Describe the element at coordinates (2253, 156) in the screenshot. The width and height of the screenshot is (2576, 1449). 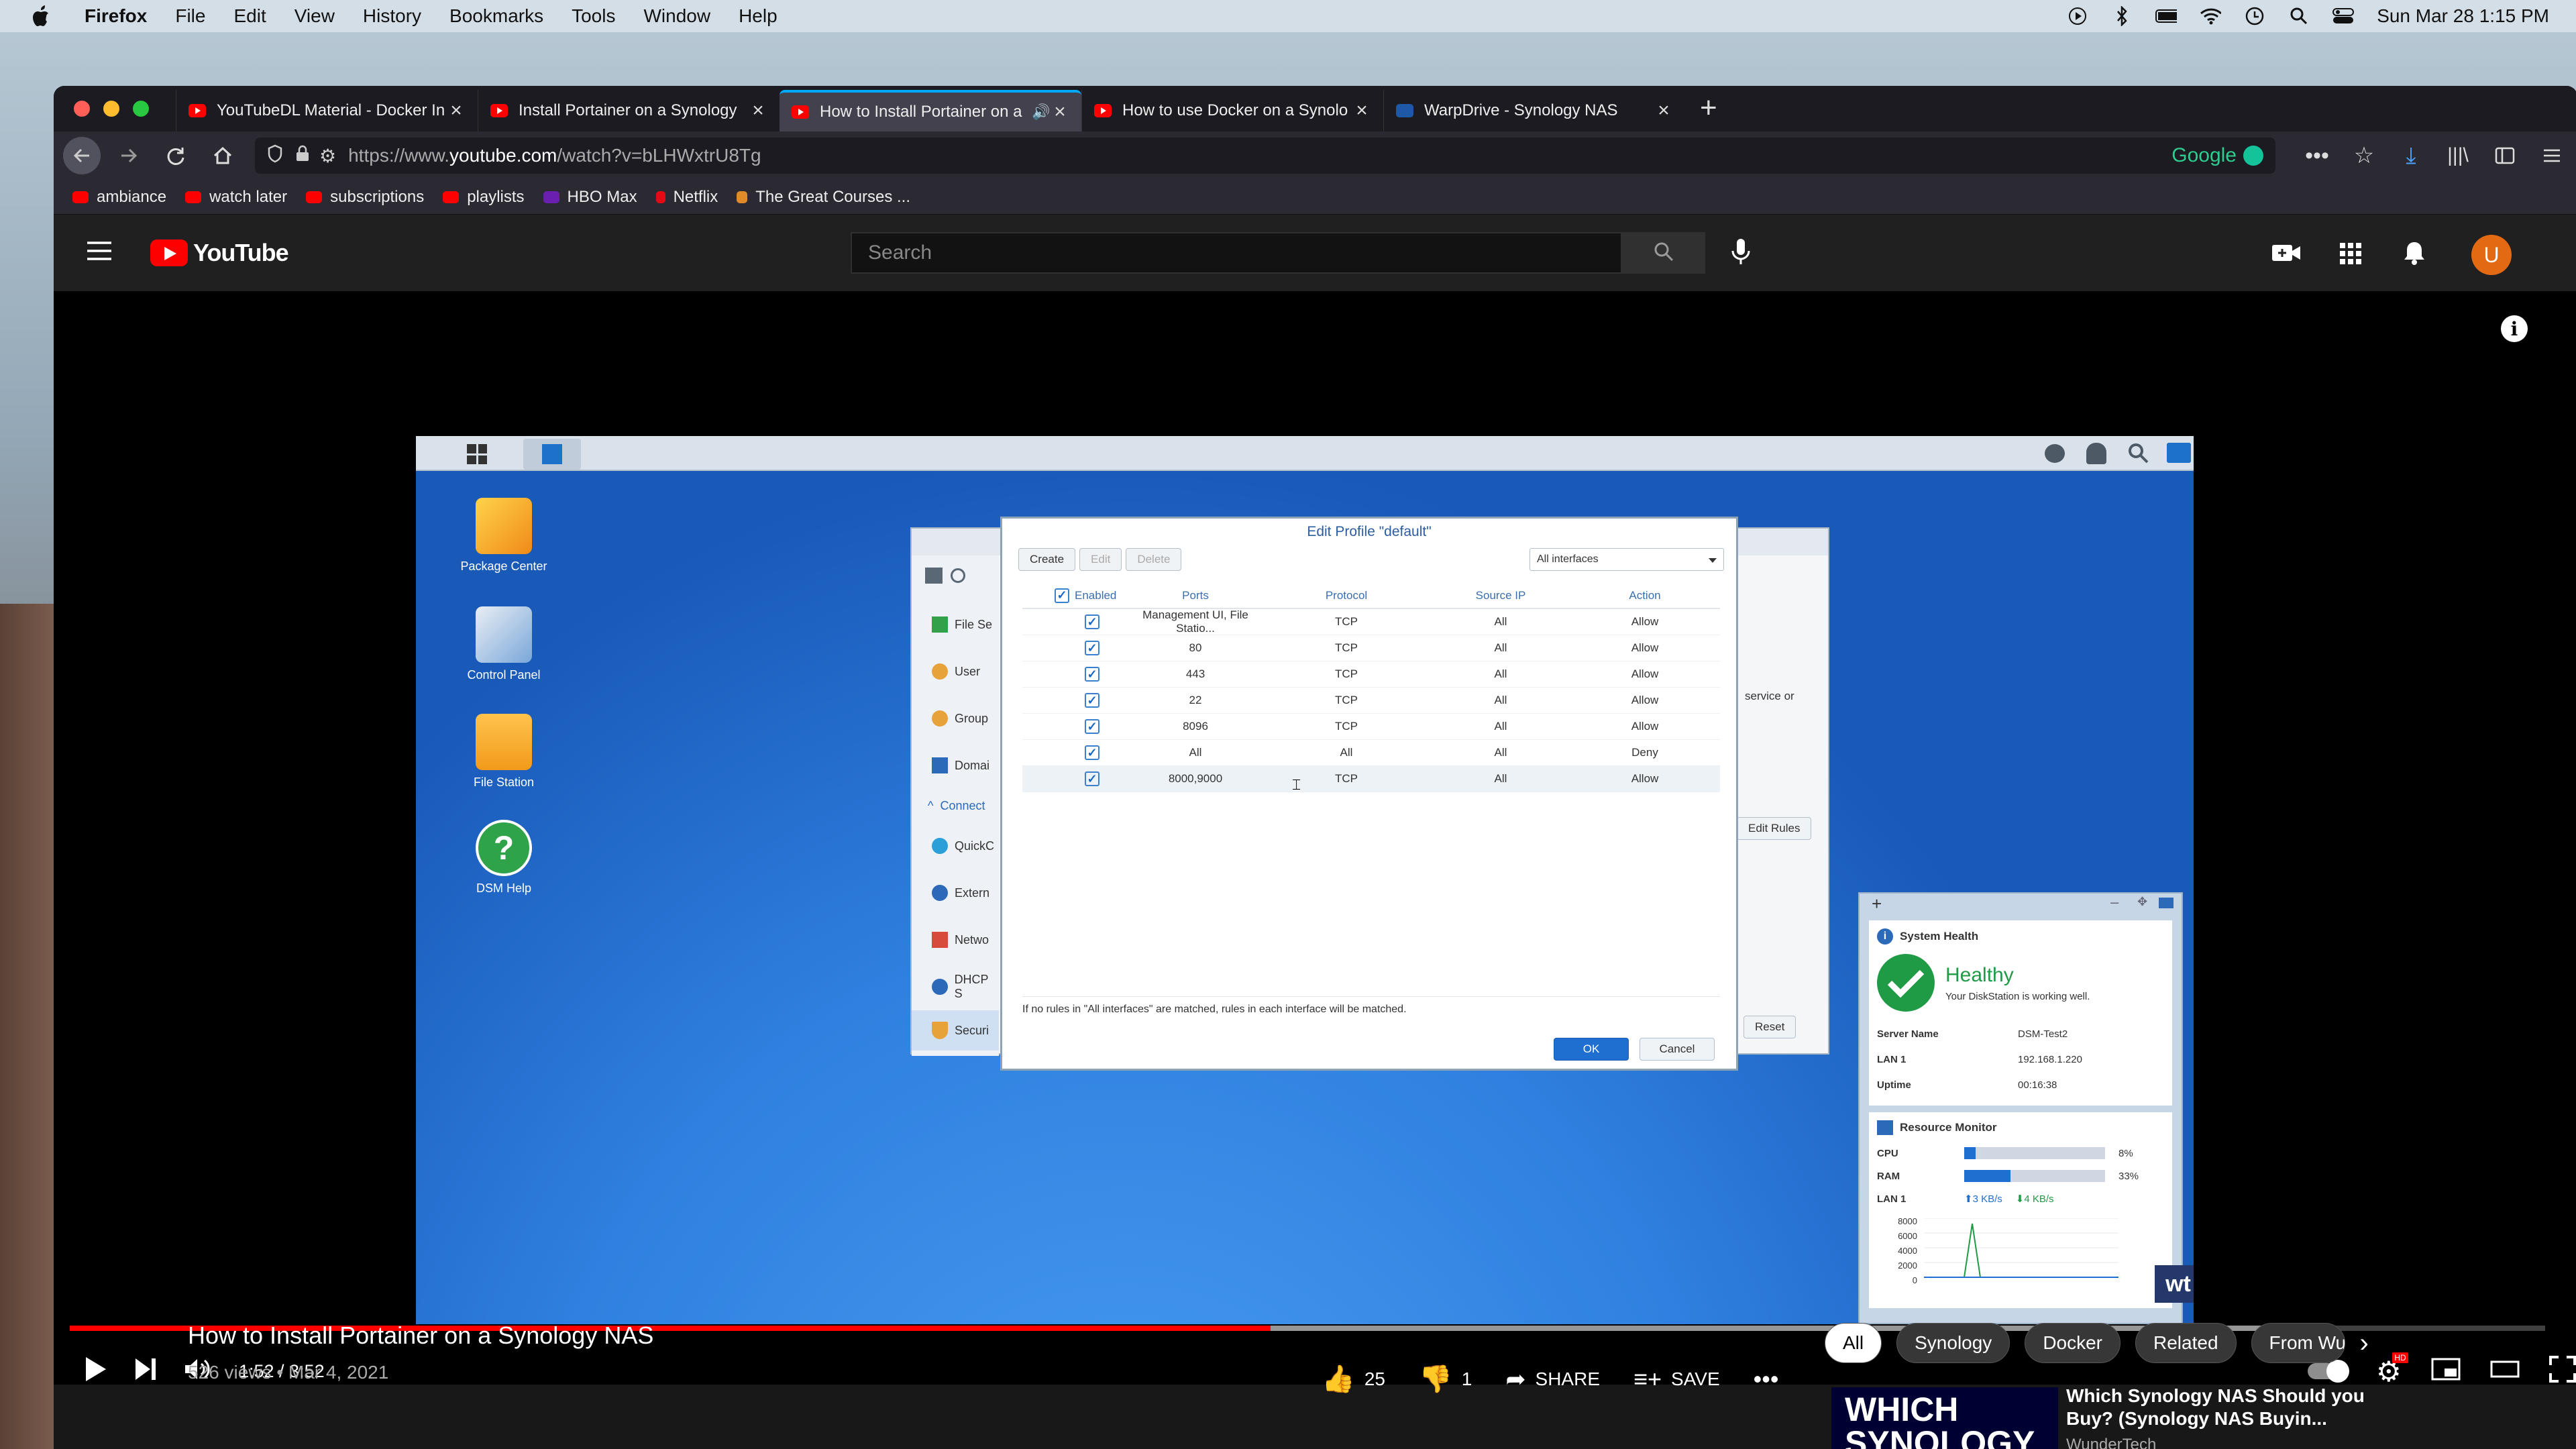
I see `grammarly-icon` at that location.